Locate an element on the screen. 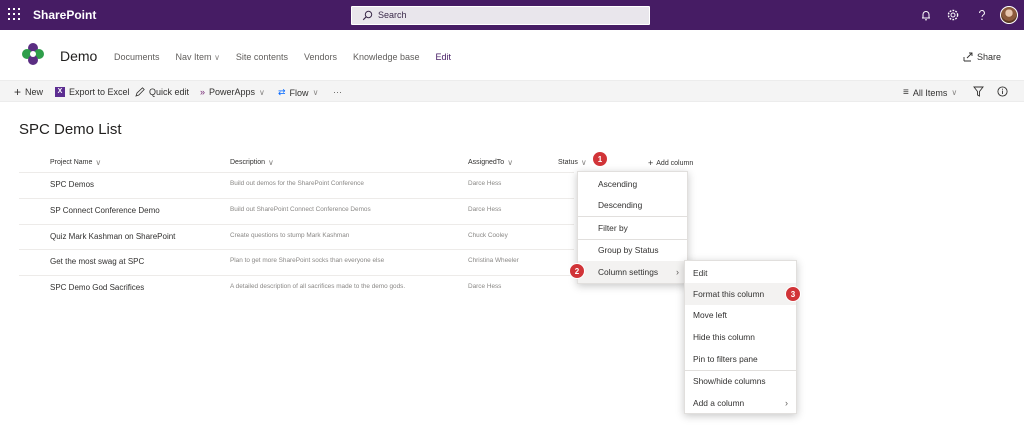  nav-item-edit: Edit is located at coordinates (444, 57).